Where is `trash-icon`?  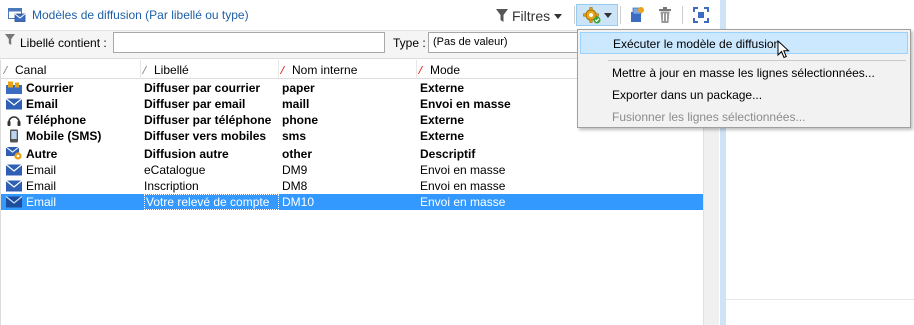 trash-icon is located at coordinates (665, 15).